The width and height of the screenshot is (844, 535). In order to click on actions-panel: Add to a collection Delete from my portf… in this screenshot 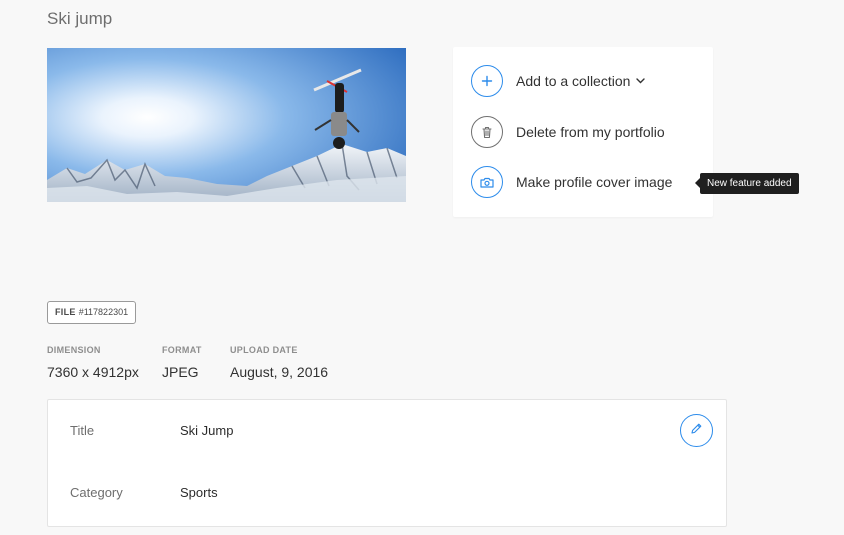, I will do `click(583, 132)`.